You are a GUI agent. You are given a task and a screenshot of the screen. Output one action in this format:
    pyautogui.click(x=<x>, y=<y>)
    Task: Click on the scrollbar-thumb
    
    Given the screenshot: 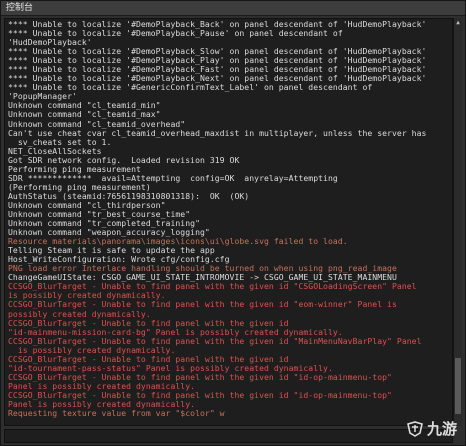 What is the action you would take?
    pyautogui.click(x=458, y=386)
    